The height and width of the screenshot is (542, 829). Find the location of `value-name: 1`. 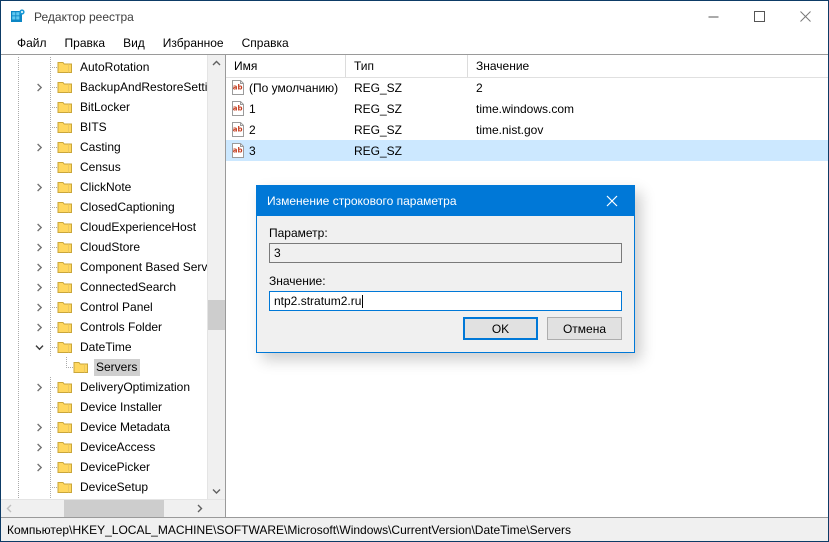

value-name: 1 is located at coordinates (252, 108).